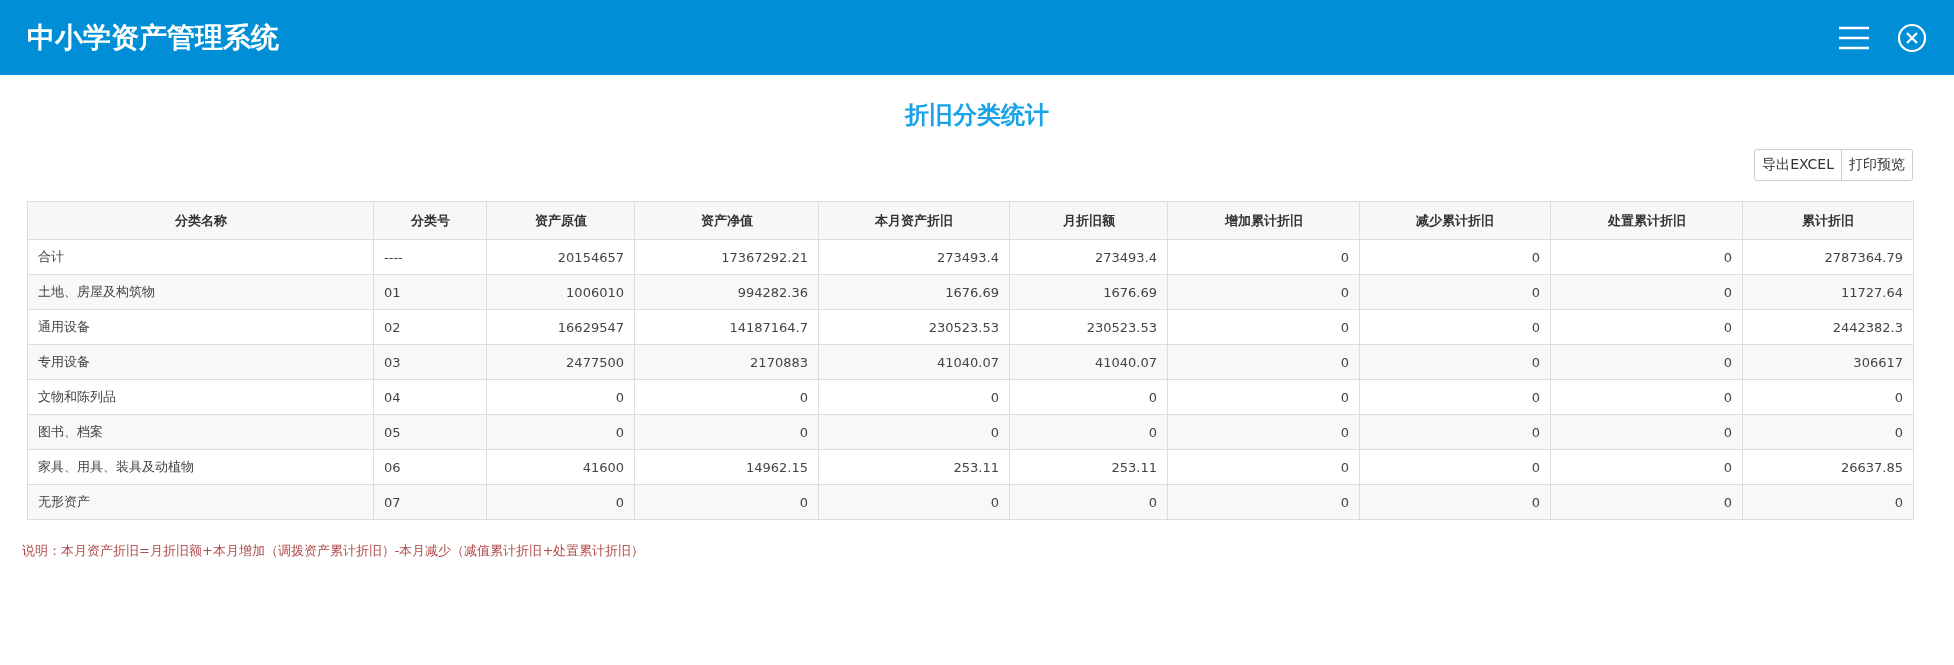 This screenshot has width=1954, height=665. What do you see at coordinates (560, 257) in the screenshot?
I see `table-cell: 20154657` at bounding box center [560, 257].